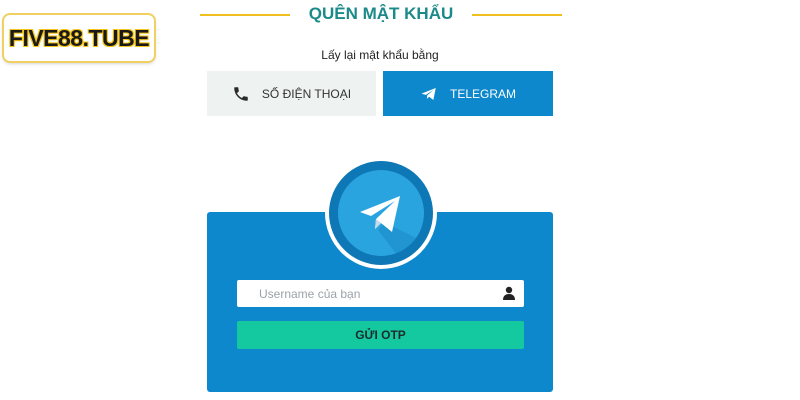 The height and width of the screenshot is (400, 800). I want to click on username-field, so click(380, 293).